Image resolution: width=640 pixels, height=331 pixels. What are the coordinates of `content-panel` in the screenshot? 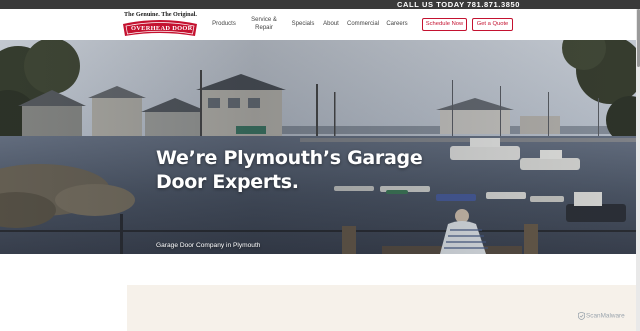 It's located at (381, 308).